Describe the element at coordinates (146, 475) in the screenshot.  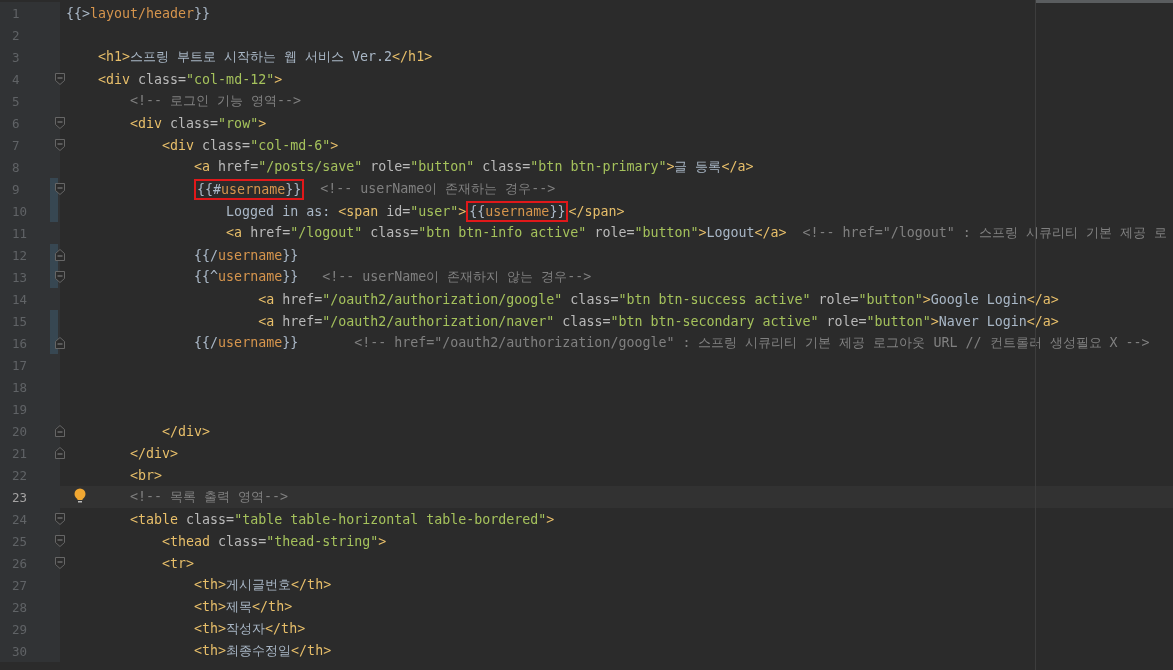
I see `code-text: <br>` at that location.